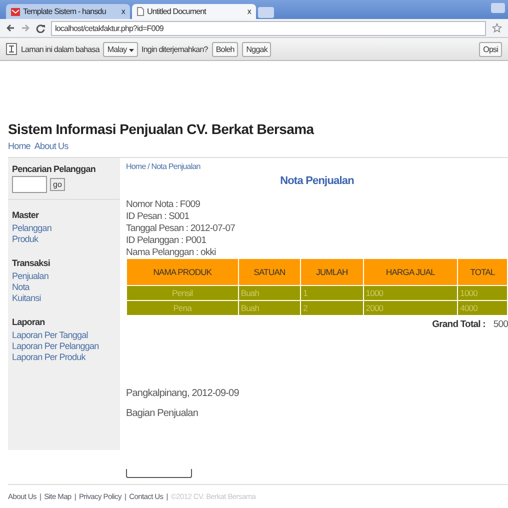 This screenshot has height=508, width=508. Describe the element at coordinates (332, 293) in the screenshot. I see `table-cell: 1` at that location.